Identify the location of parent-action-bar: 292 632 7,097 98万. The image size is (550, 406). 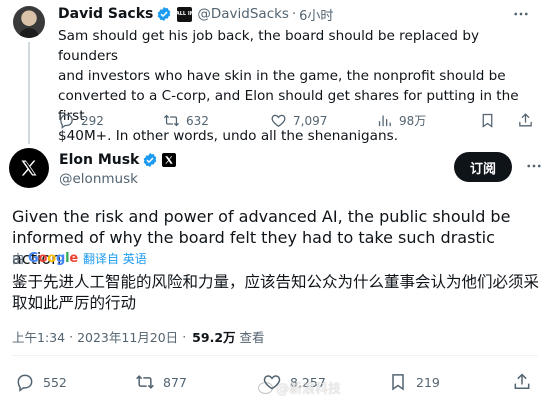
(296, 122).